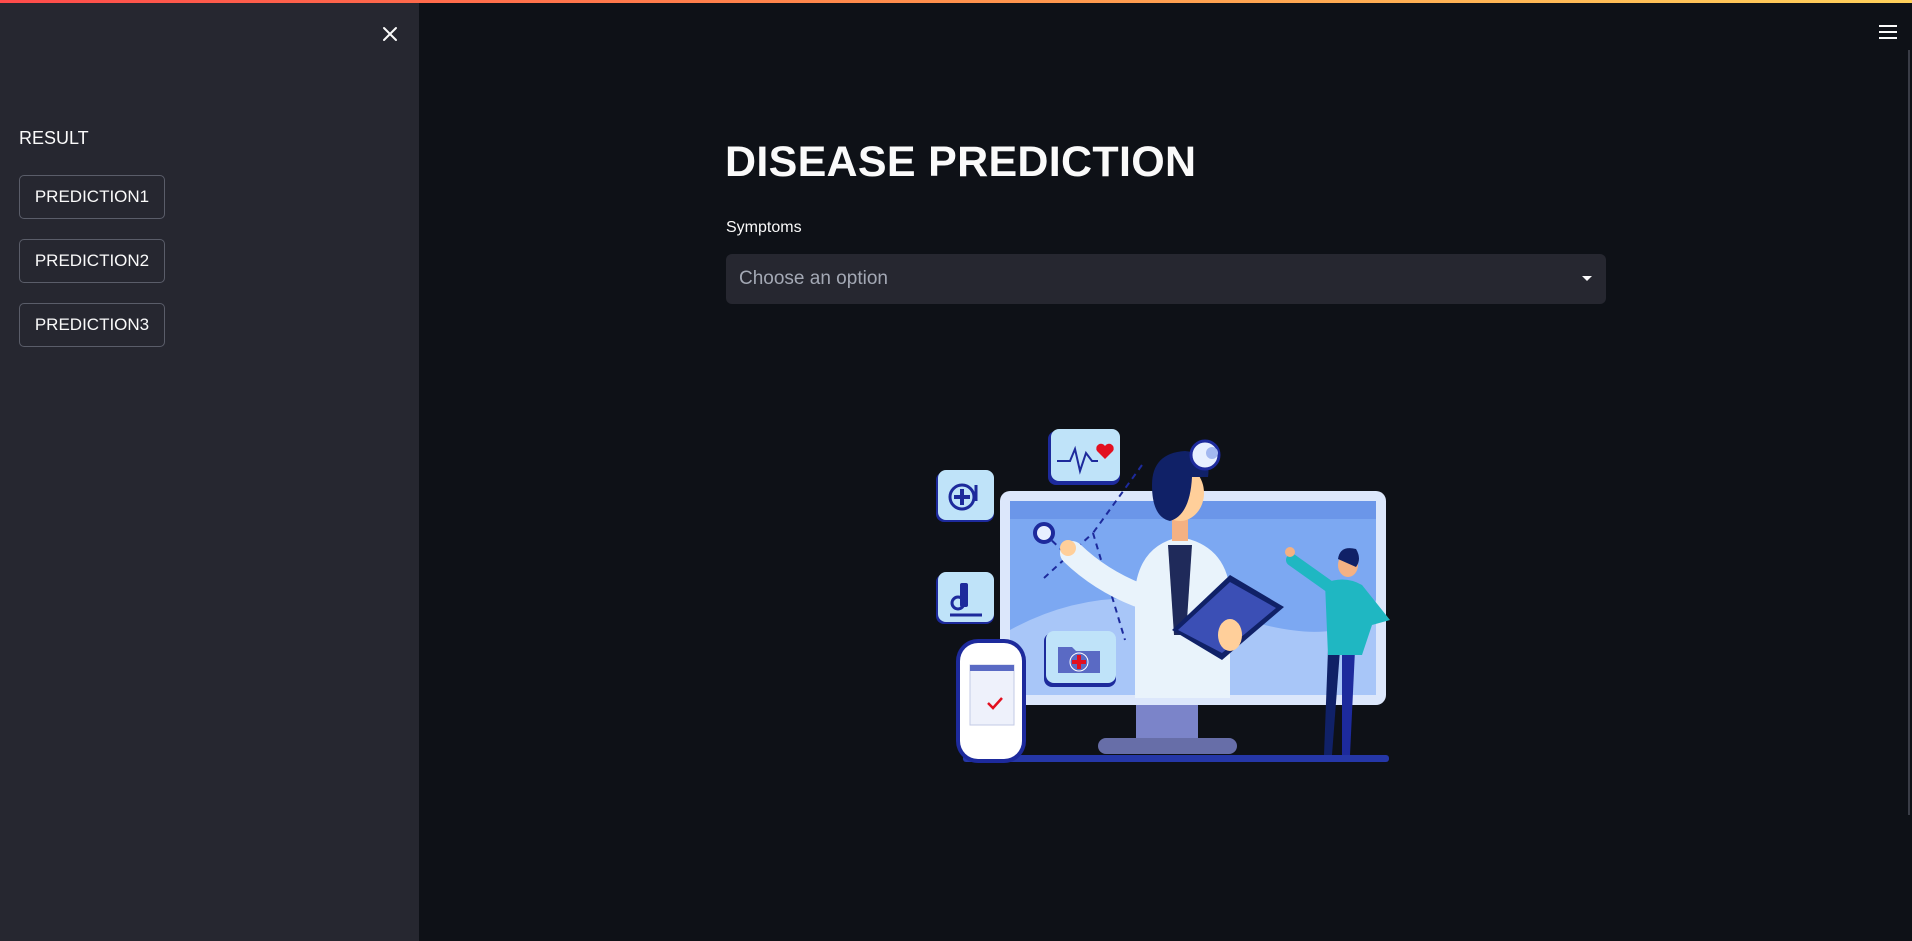 The height and width of the screenshot is (941, 1912). I want to click on main-menu-button, so click(1888, 32).